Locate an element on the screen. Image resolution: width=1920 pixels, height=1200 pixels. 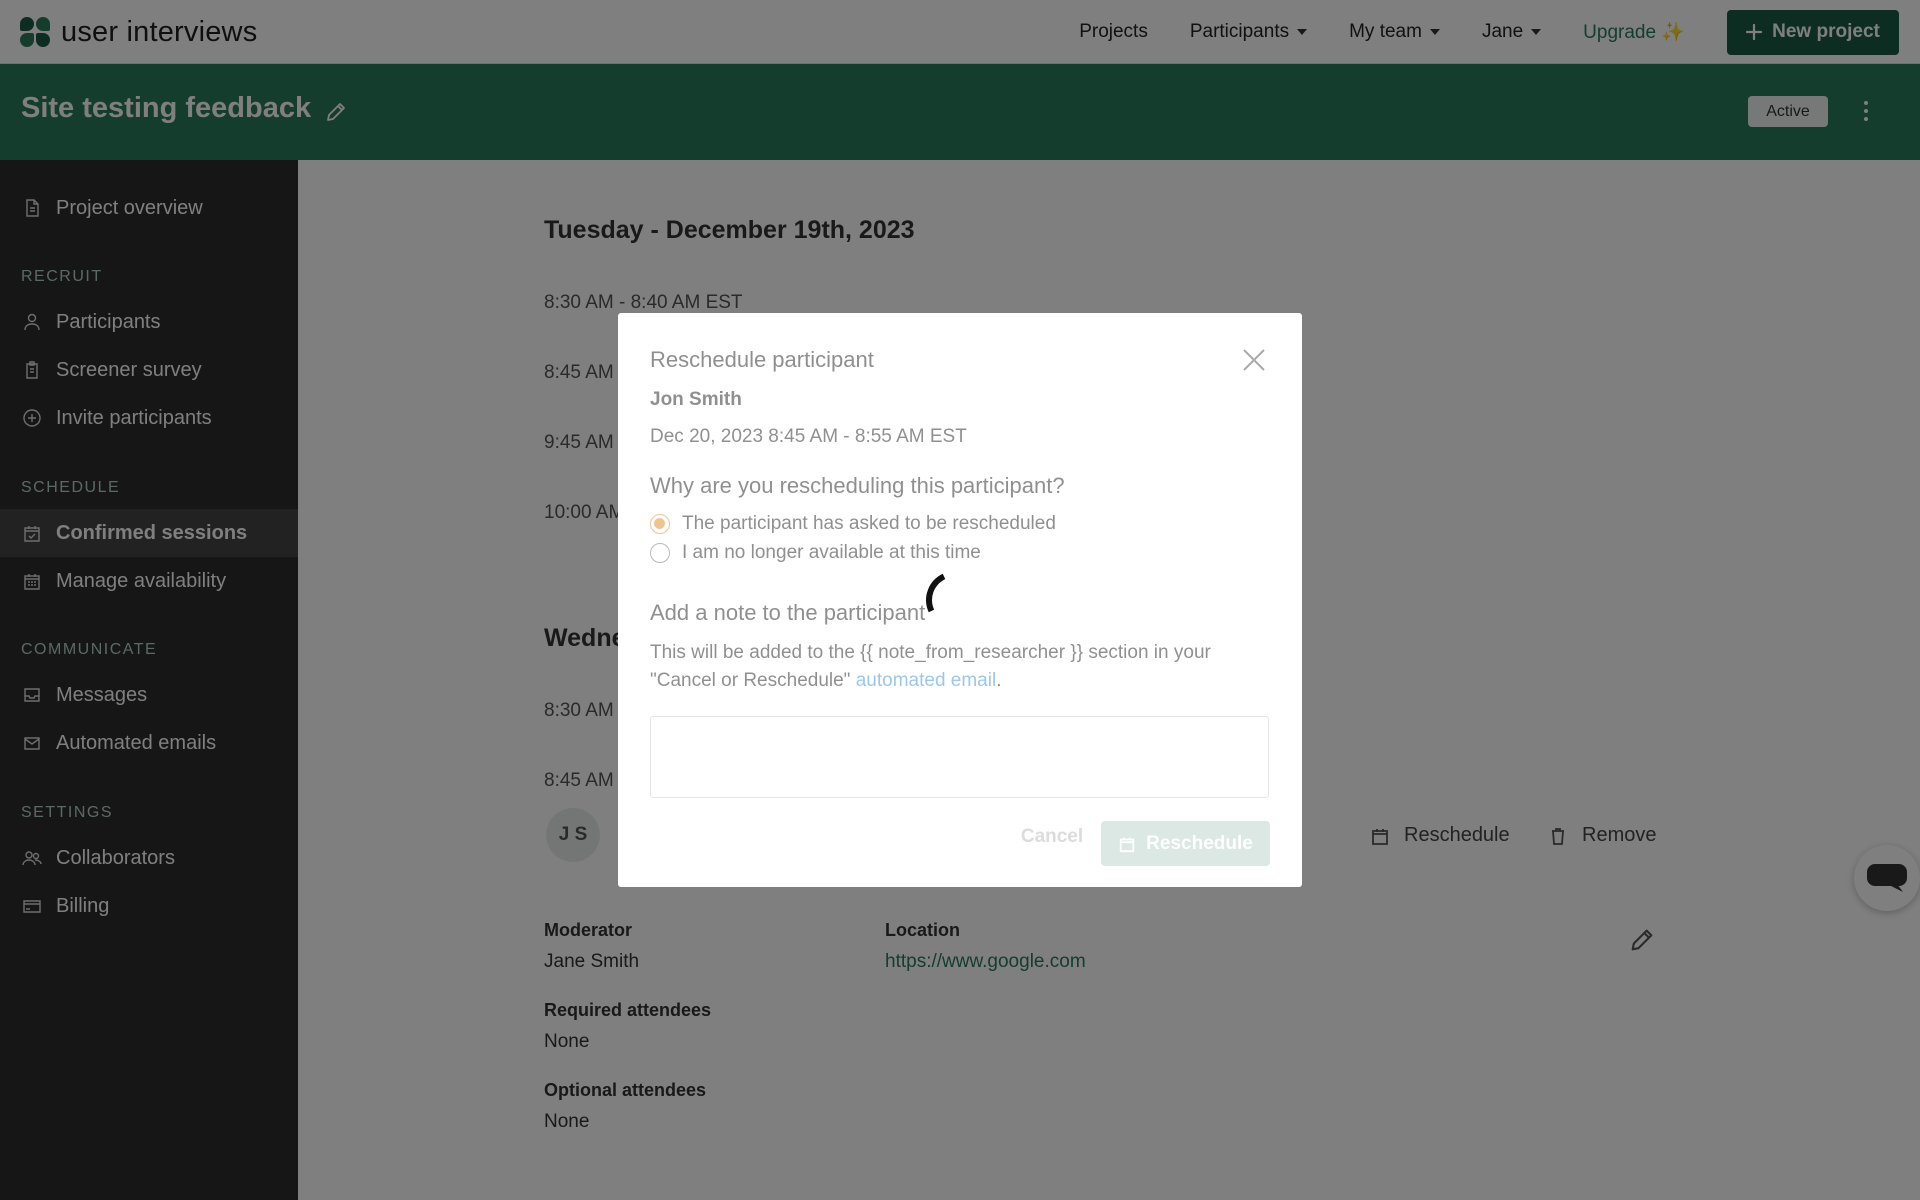
reschedule-button: Reschedule is located at coordinates (1185, 843).